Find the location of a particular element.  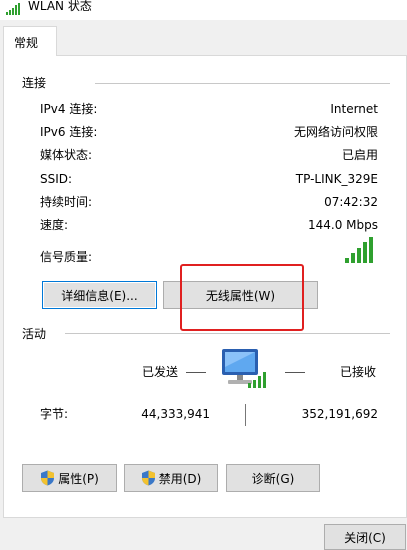

activity-heading: 活动 is located at coordinates (34, 334).